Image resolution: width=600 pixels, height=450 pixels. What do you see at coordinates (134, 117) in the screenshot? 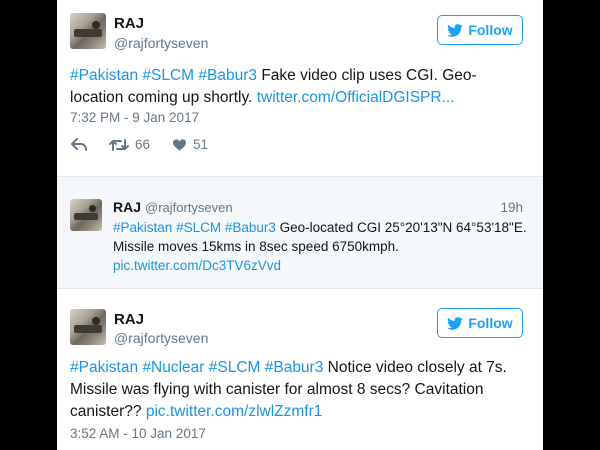
I see `timestamp: 7:32 PM - 9 Jan 2017` at bounding box center [134, 117].